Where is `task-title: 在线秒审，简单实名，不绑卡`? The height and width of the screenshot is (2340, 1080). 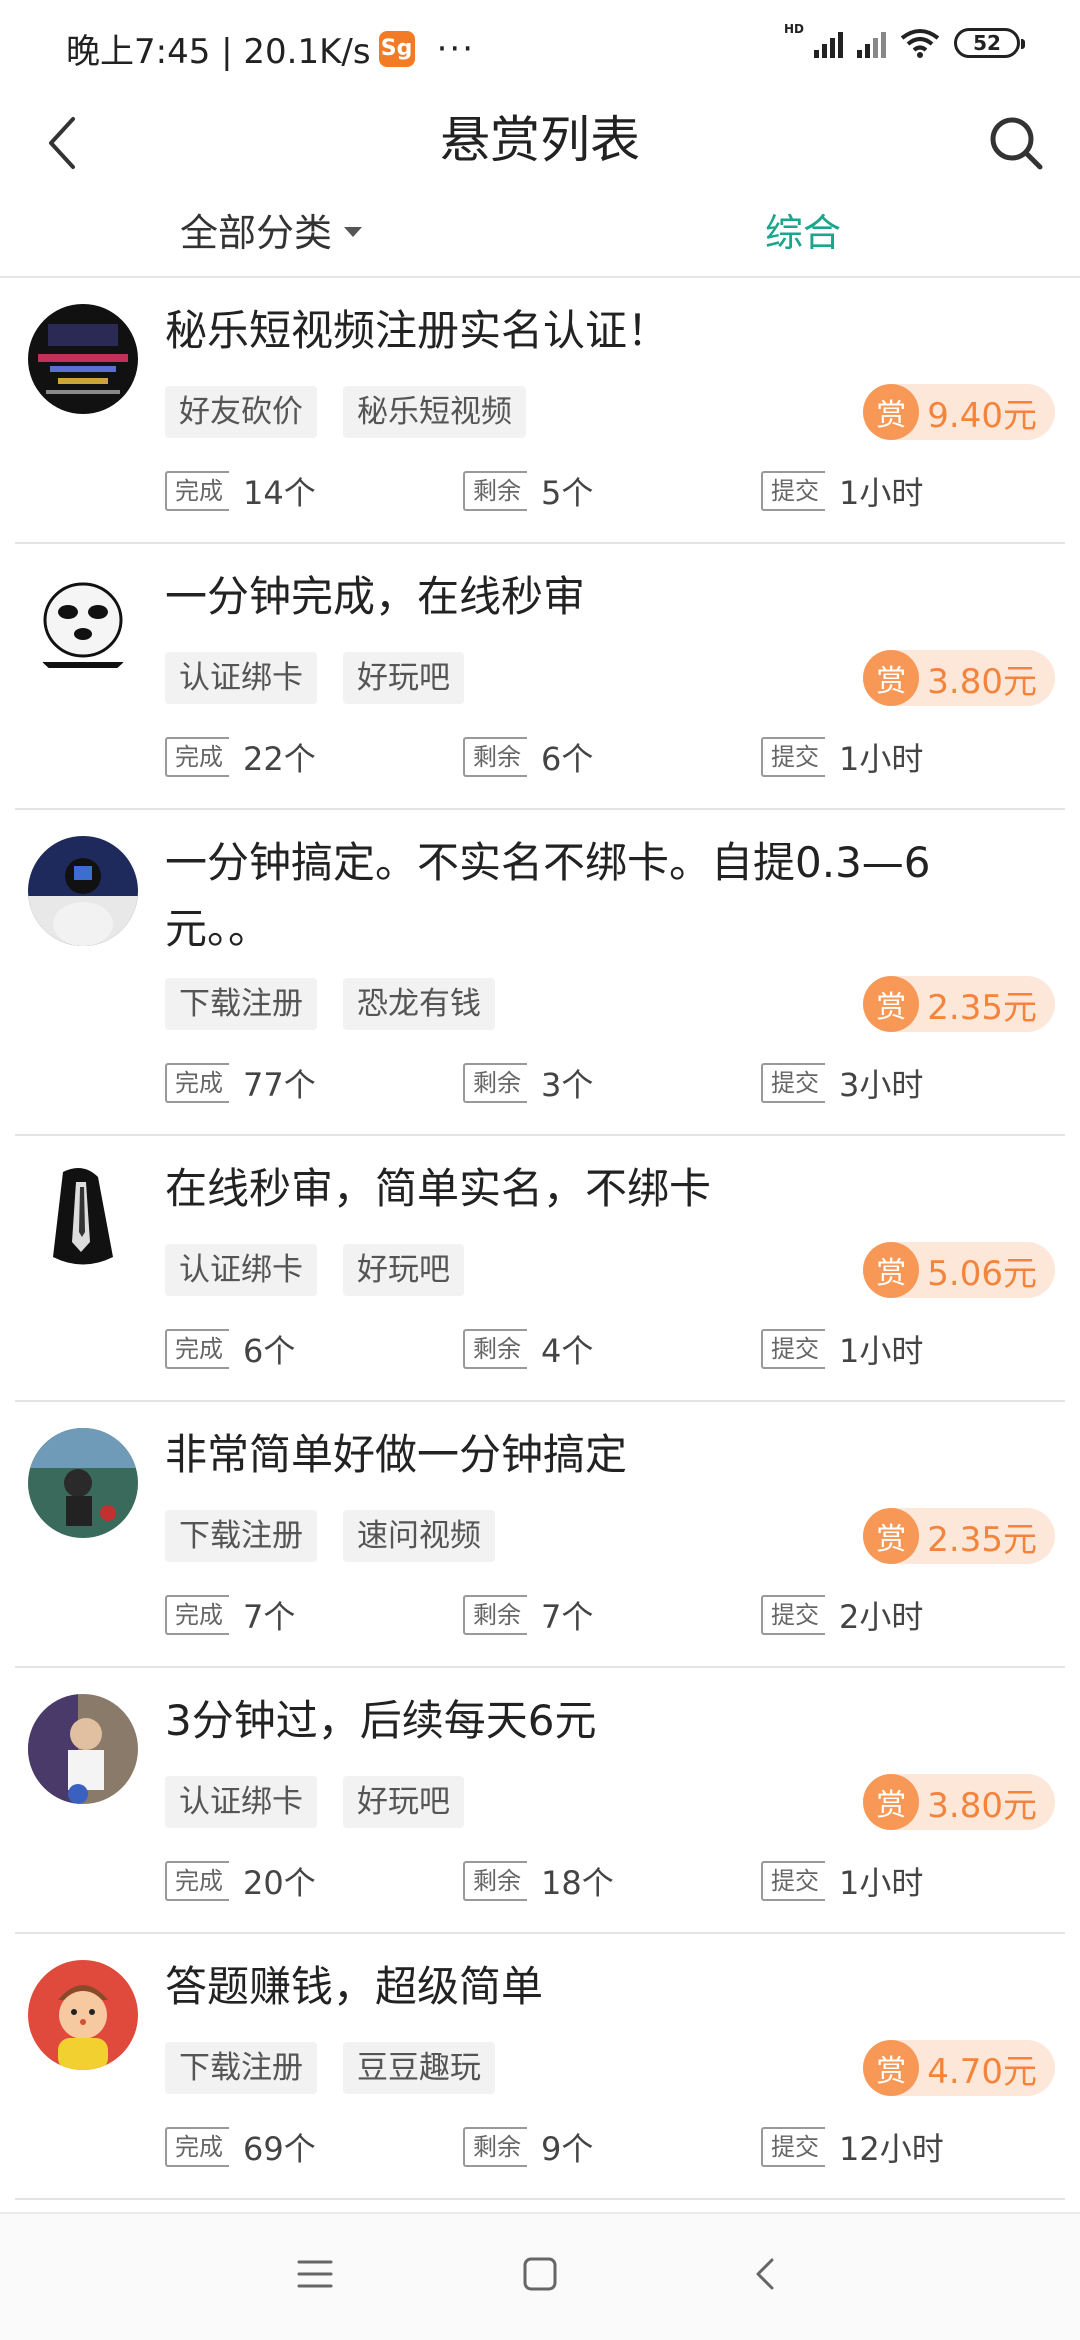 task-title: 在线秒审，简单实名，不绑卡 is located at coordinates (438, 1188).